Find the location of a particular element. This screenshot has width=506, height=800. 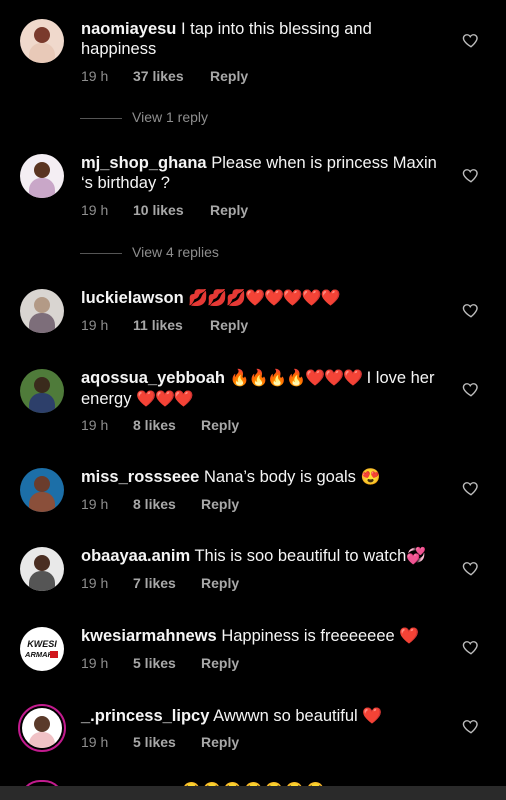

comment-body: Happiness is freeeeeee is located at coordinates (308, 636).